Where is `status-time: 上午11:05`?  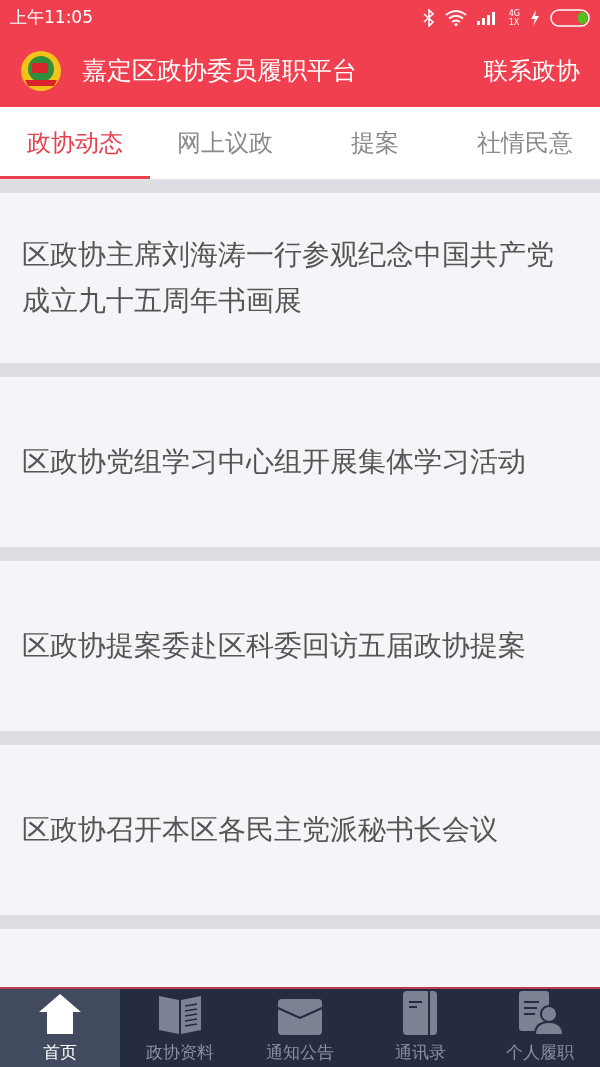
status-time: 上午11:05 is located at coordinates (51, 17).